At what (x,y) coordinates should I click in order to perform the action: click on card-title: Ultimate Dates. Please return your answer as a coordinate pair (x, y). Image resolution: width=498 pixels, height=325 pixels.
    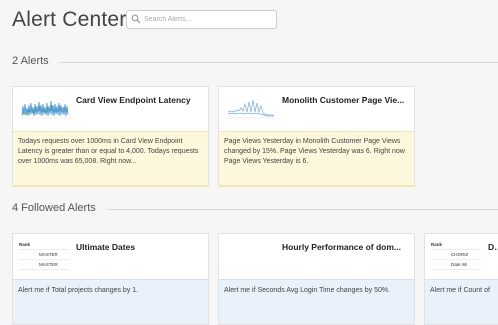
    Looking at the image, I should click on (106, 247).